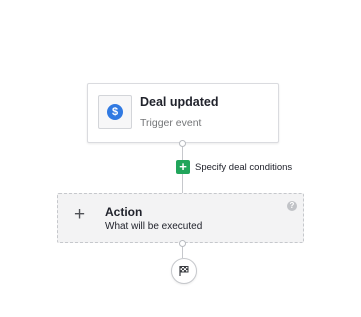 This screenshot has width=361, height=317. I want to click on trigger-card: $ Deal updated Trigger event, so click(183, 113).